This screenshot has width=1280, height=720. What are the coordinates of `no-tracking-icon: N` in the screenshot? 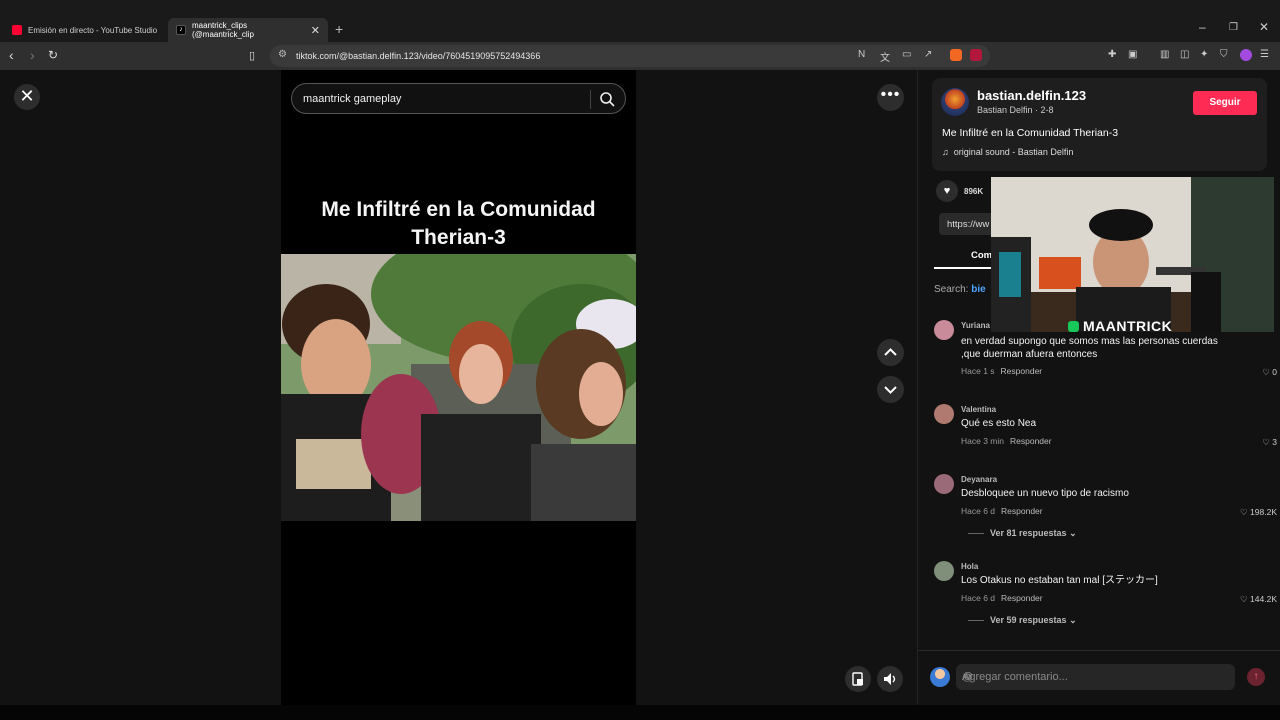 It's located at (861, 54).